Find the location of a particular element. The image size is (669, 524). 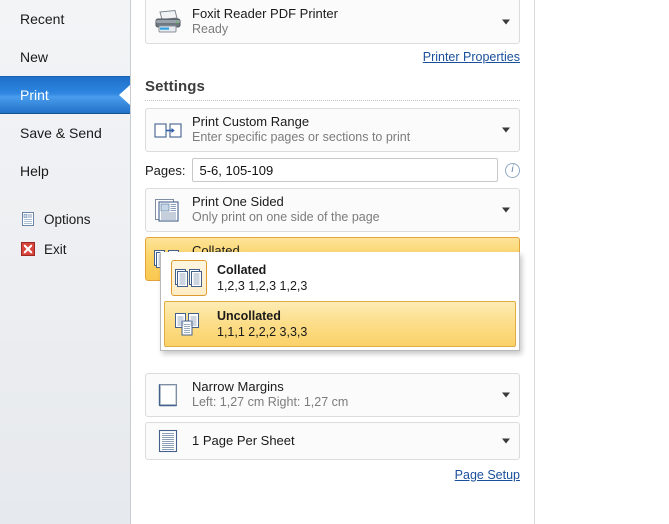

collation-option-title: Collated is located at coordinates (242, 269).